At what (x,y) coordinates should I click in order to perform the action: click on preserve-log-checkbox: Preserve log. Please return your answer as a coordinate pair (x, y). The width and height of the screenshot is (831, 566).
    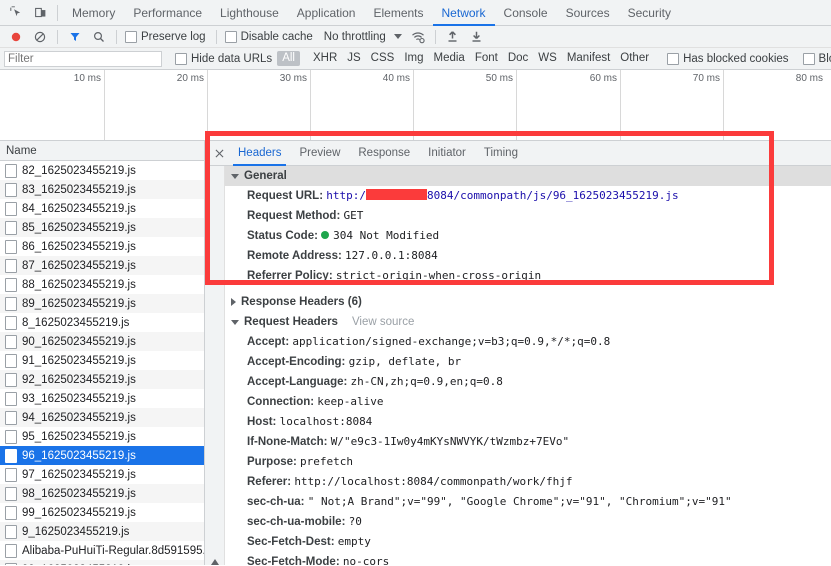
    Looking at the image, I should click on (165, 36).